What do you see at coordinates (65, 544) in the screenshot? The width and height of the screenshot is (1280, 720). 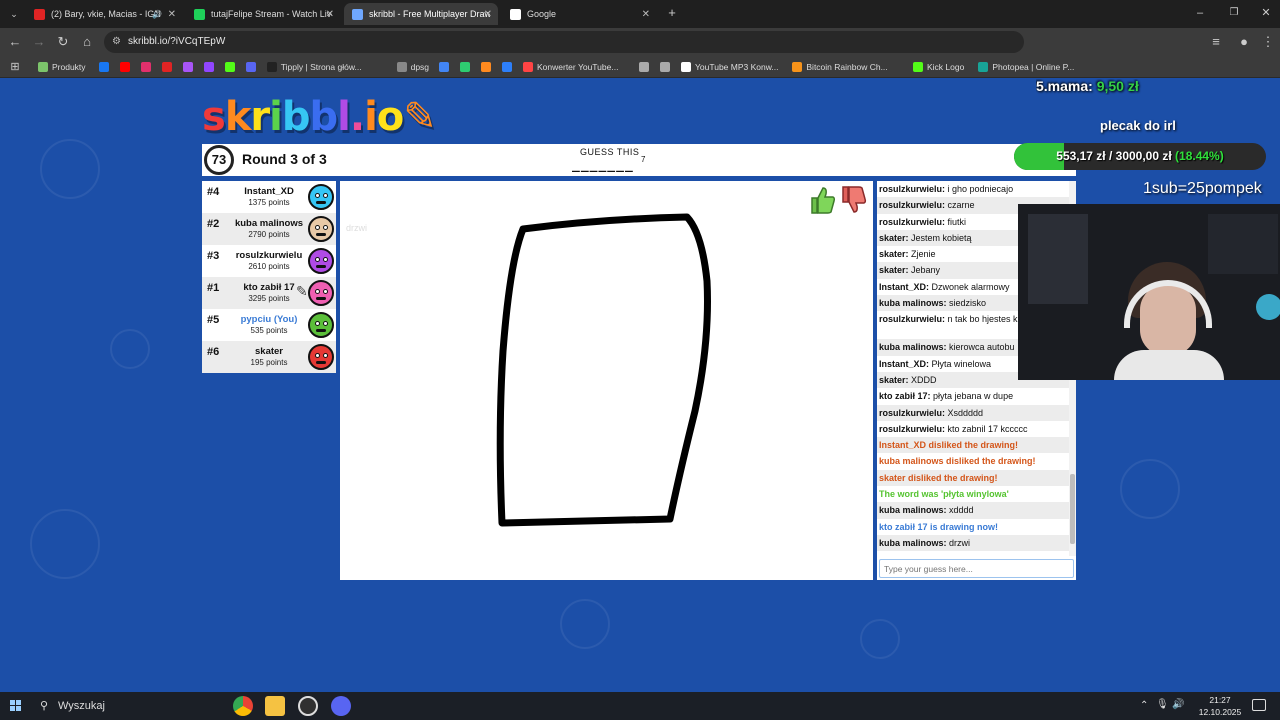 I see `background-doodle` at bounding box center [65, 544].